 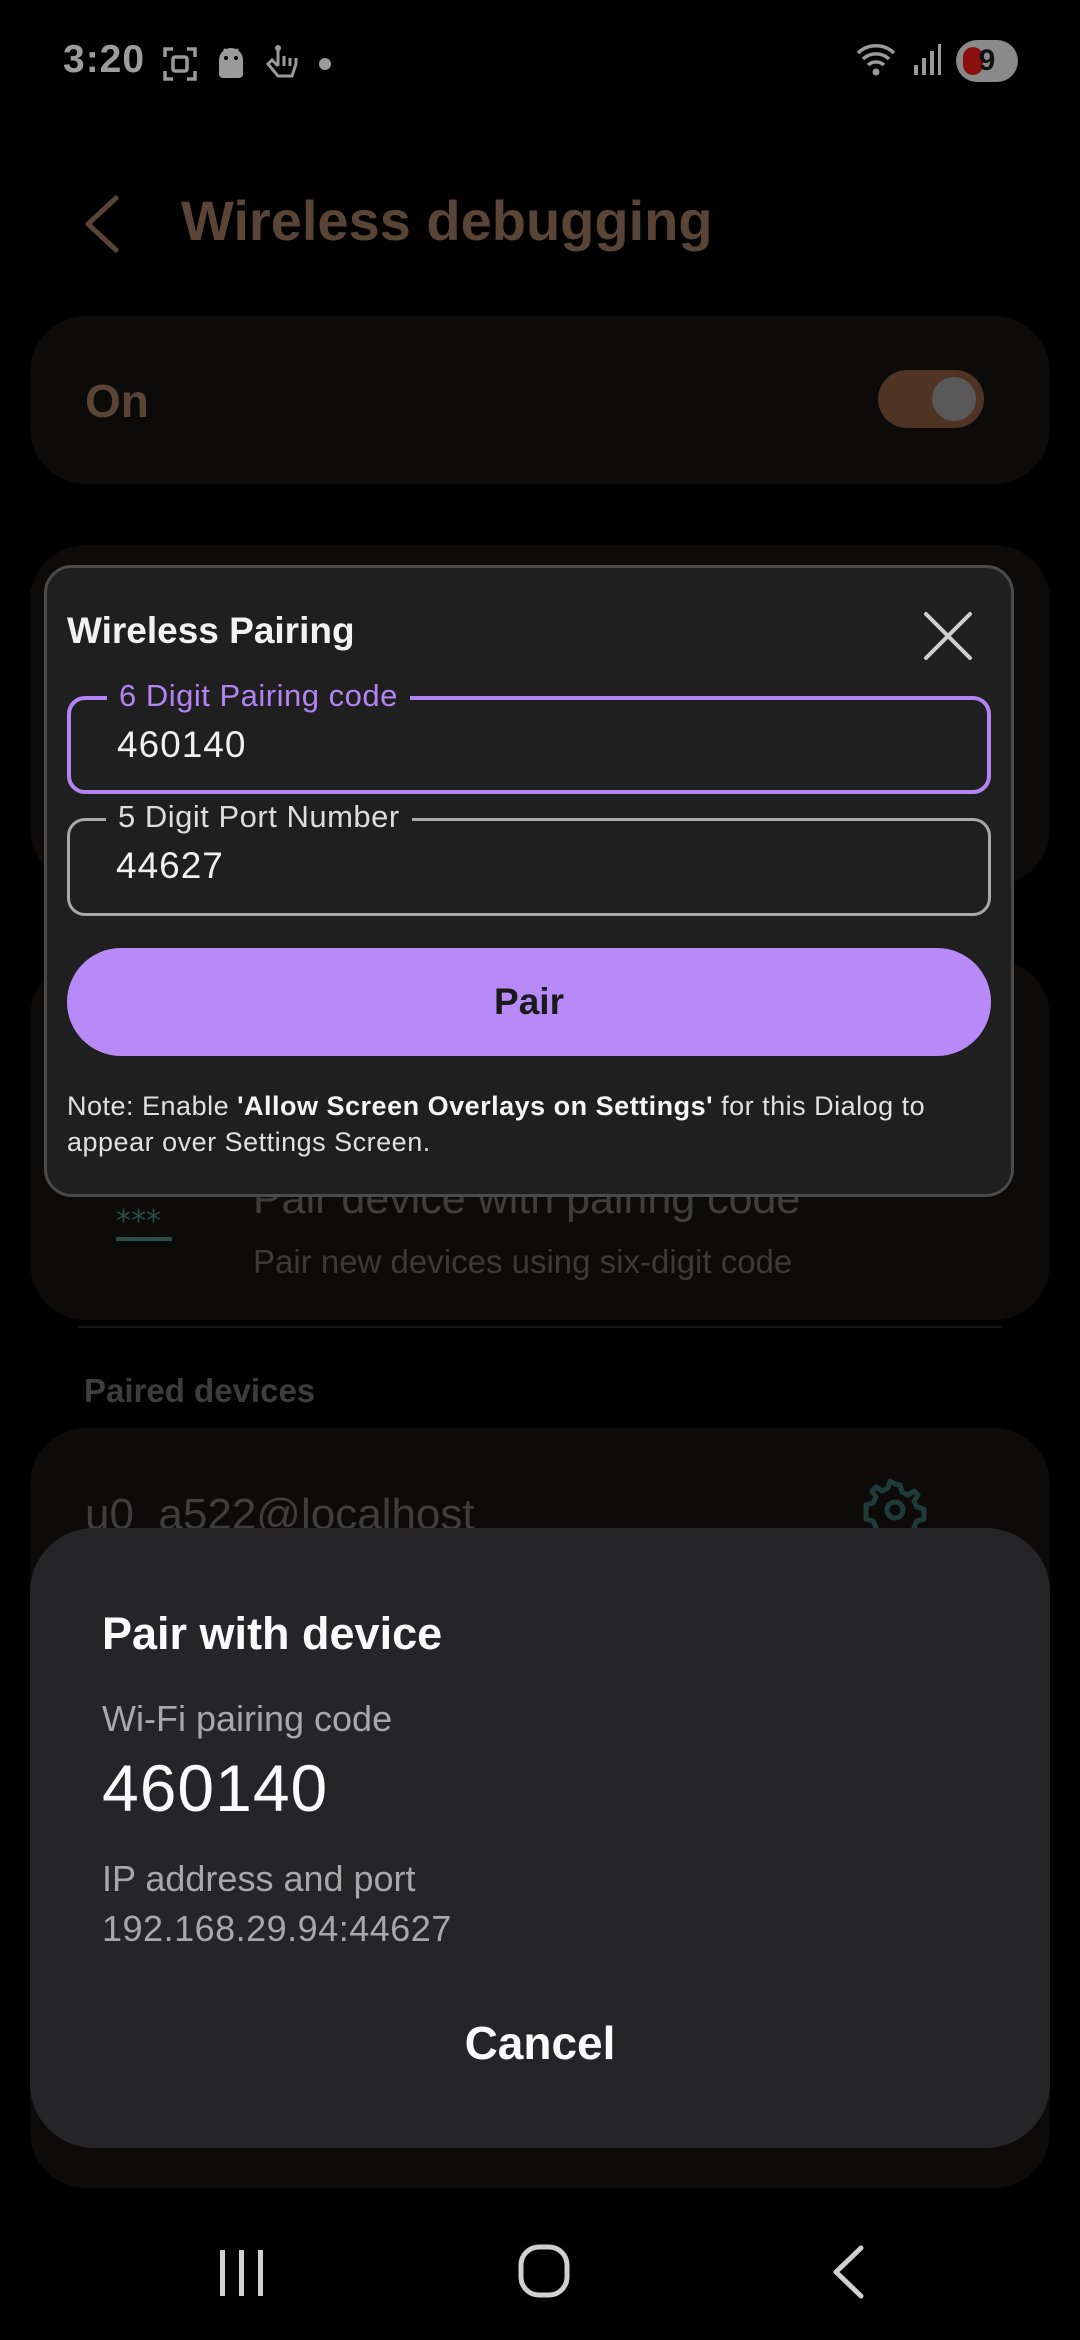 What do you see at coordinates (117, 401) in the screenshot?
I see `toggle-label: On` at bounding box center [117, 401].